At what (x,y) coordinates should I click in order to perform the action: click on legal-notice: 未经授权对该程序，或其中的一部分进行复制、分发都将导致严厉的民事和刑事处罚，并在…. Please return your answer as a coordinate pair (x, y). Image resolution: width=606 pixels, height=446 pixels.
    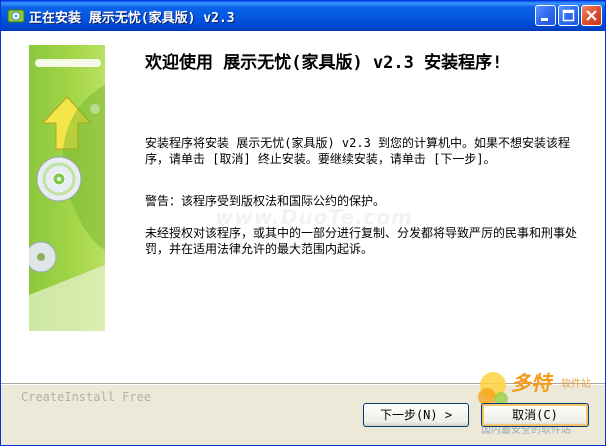
    Looking at the image, I should click on (361, 241).